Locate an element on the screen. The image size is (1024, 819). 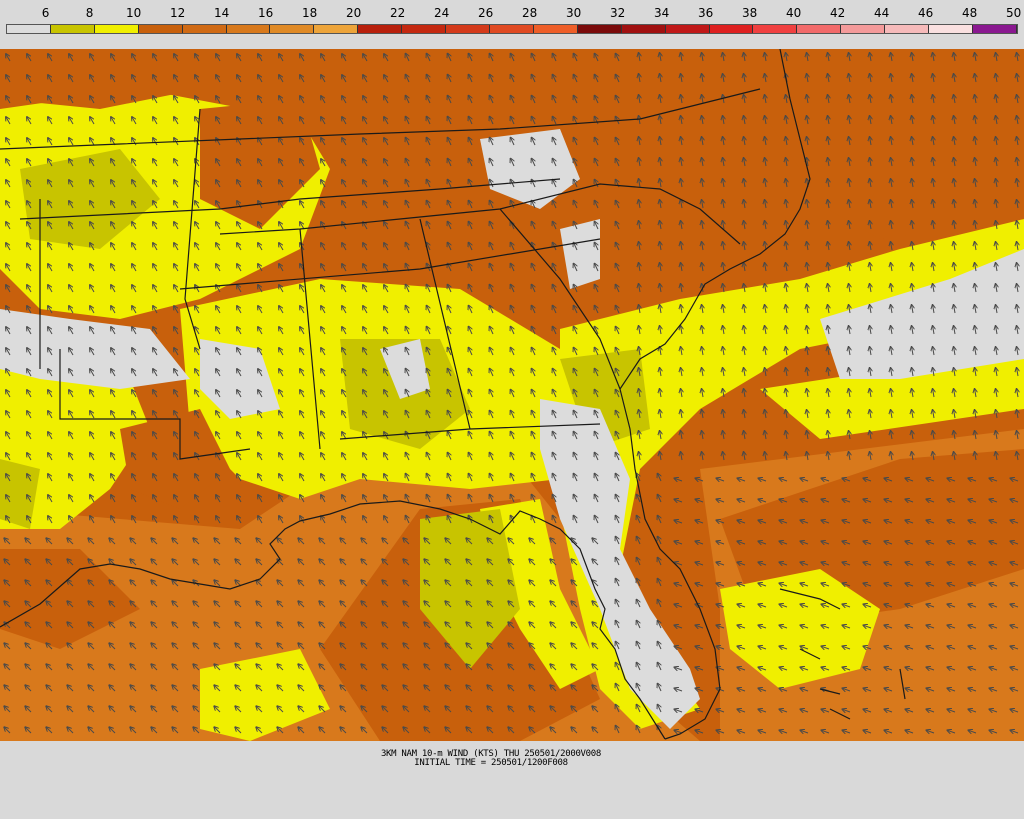
colorbar-tick-label: 18 is located at coordinates (309, 13).